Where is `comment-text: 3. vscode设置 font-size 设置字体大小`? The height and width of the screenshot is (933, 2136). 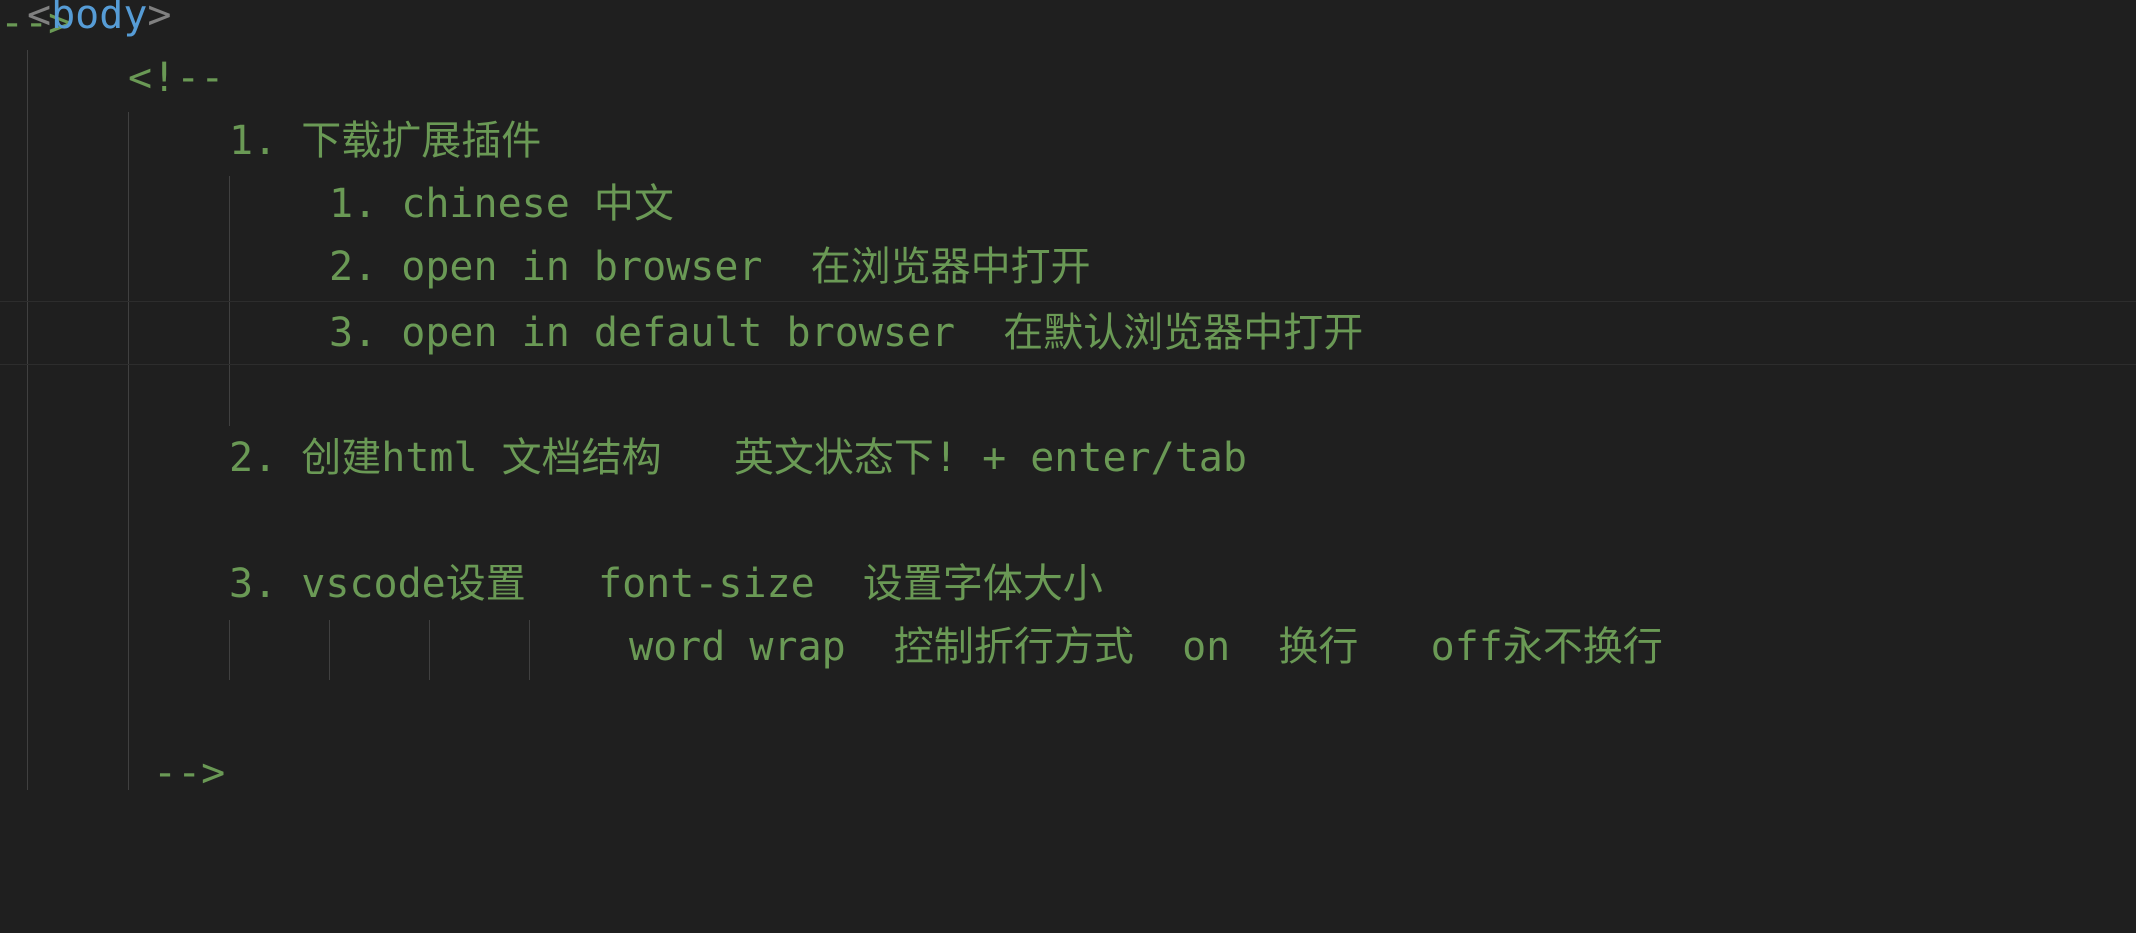 comment-text: 3. vscode设置 font-size 设置字体大小 is located at coordinates (666, 584).